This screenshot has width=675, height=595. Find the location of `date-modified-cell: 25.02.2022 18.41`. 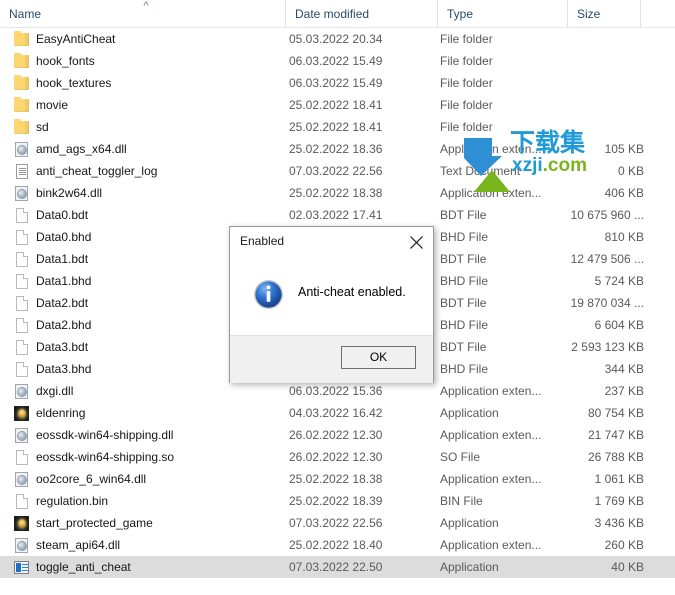

date-modified-cell: 25.02.2022 18.41 is located at coordinates (336, 127).